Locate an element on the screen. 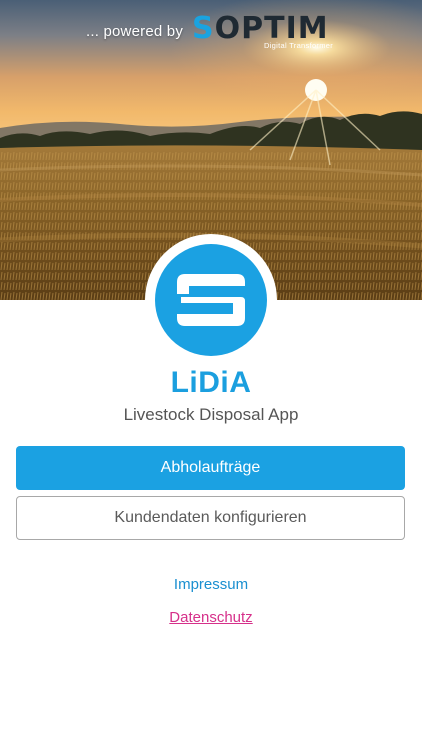 Image resolution: width=422 pixels, height=750 pixels. soptim-logo: SOPTIM Digital Transformer is located at coordinates (267, 34).